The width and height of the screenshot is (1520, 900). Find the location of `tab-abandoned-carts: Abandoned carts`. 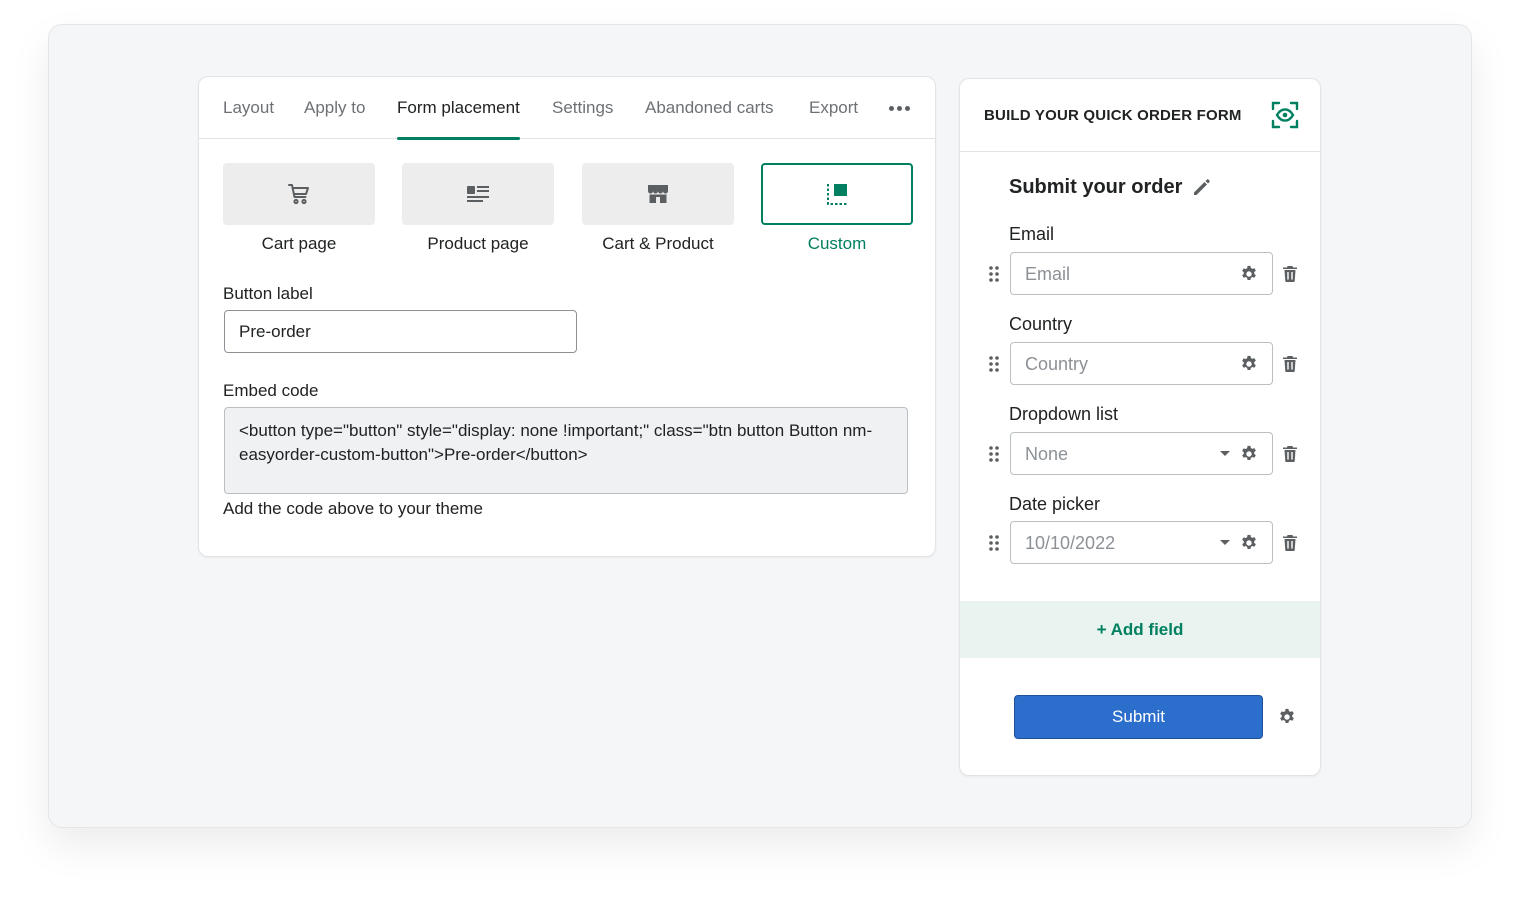

tab-abandoned-carts: Abandoned carts is located at coordinates (709, 108).